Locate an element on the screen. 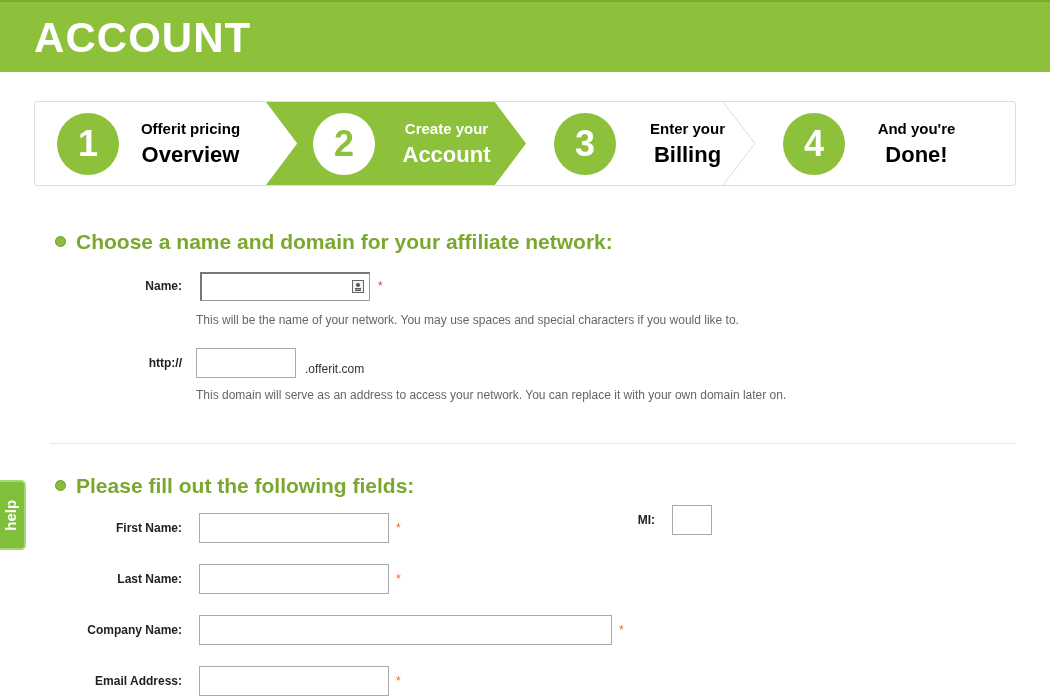 The height and width of the screenshot is (700, 1050). step-title: Done! is located at coordinates (916, 154).